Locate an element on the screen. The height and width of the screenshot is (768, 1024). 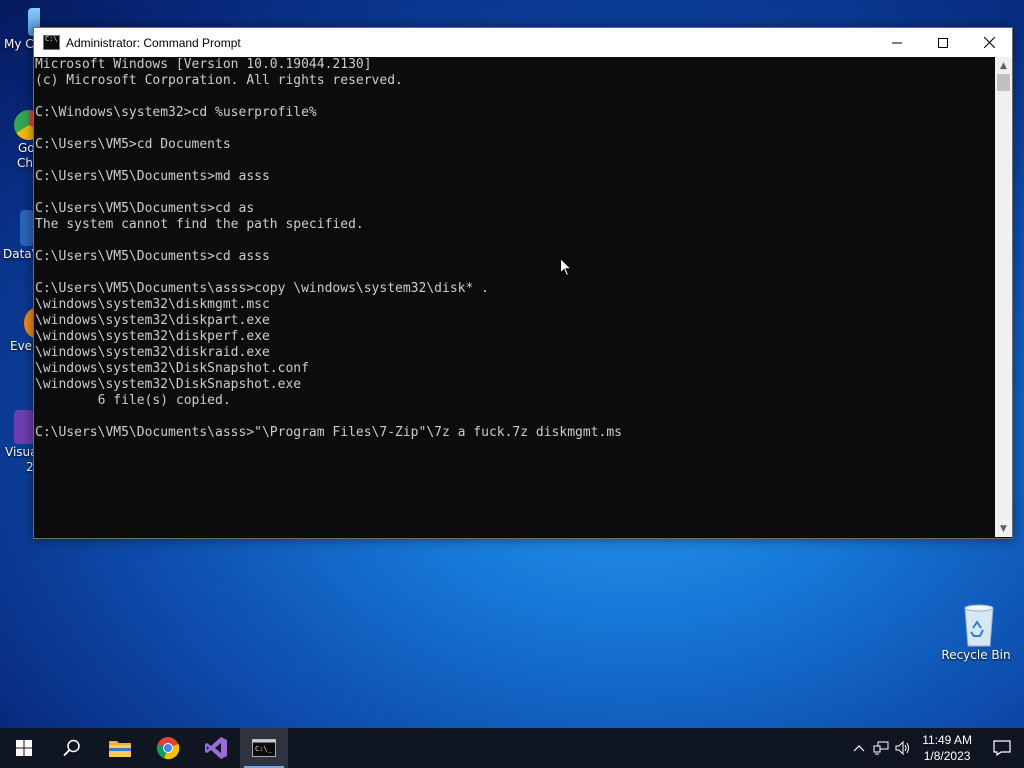
windows-logo-icon is located at coordinates (24, 748).